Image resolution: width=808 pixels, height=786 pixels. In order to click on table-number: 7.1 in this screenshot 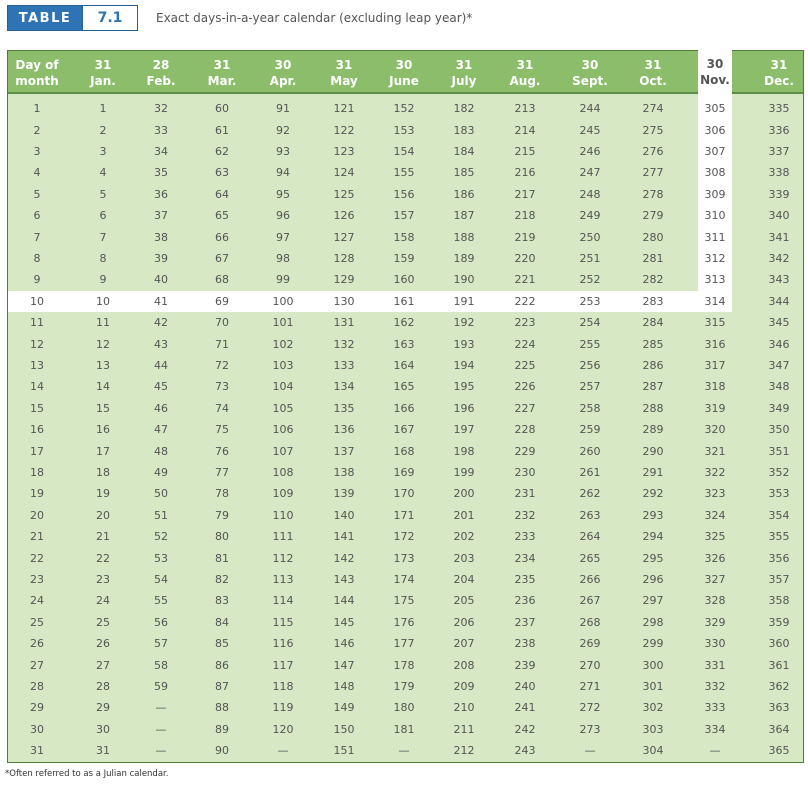, I will do `click(110, 18)`.